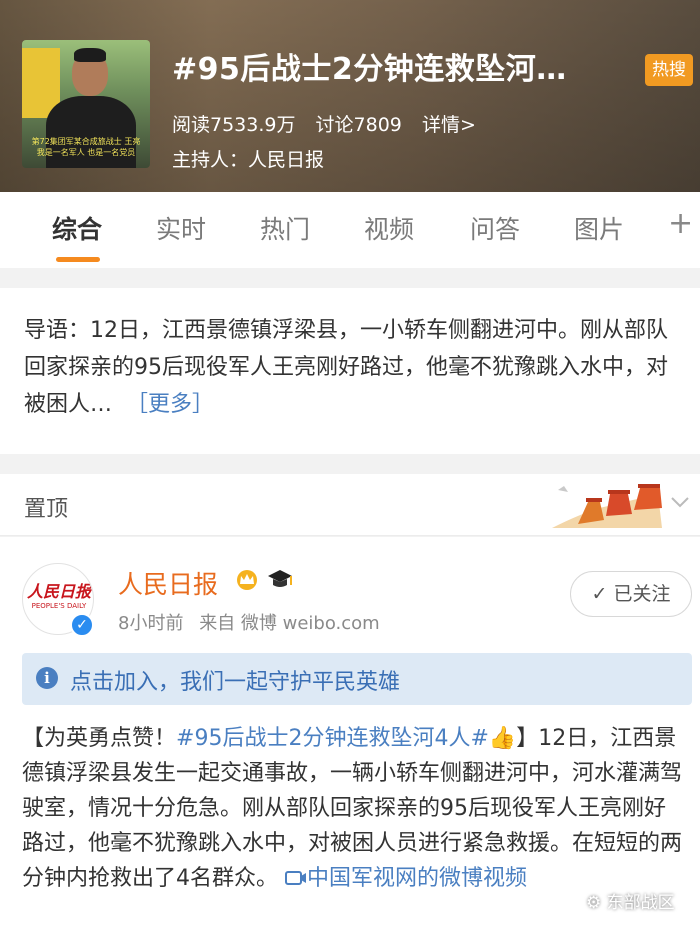 Image resolution: width=700 pixels, height=929 pixels. Describe the element at coordinates (77, 228) in the screenshot. I see `tab-comprehensive: 综合` at that location.